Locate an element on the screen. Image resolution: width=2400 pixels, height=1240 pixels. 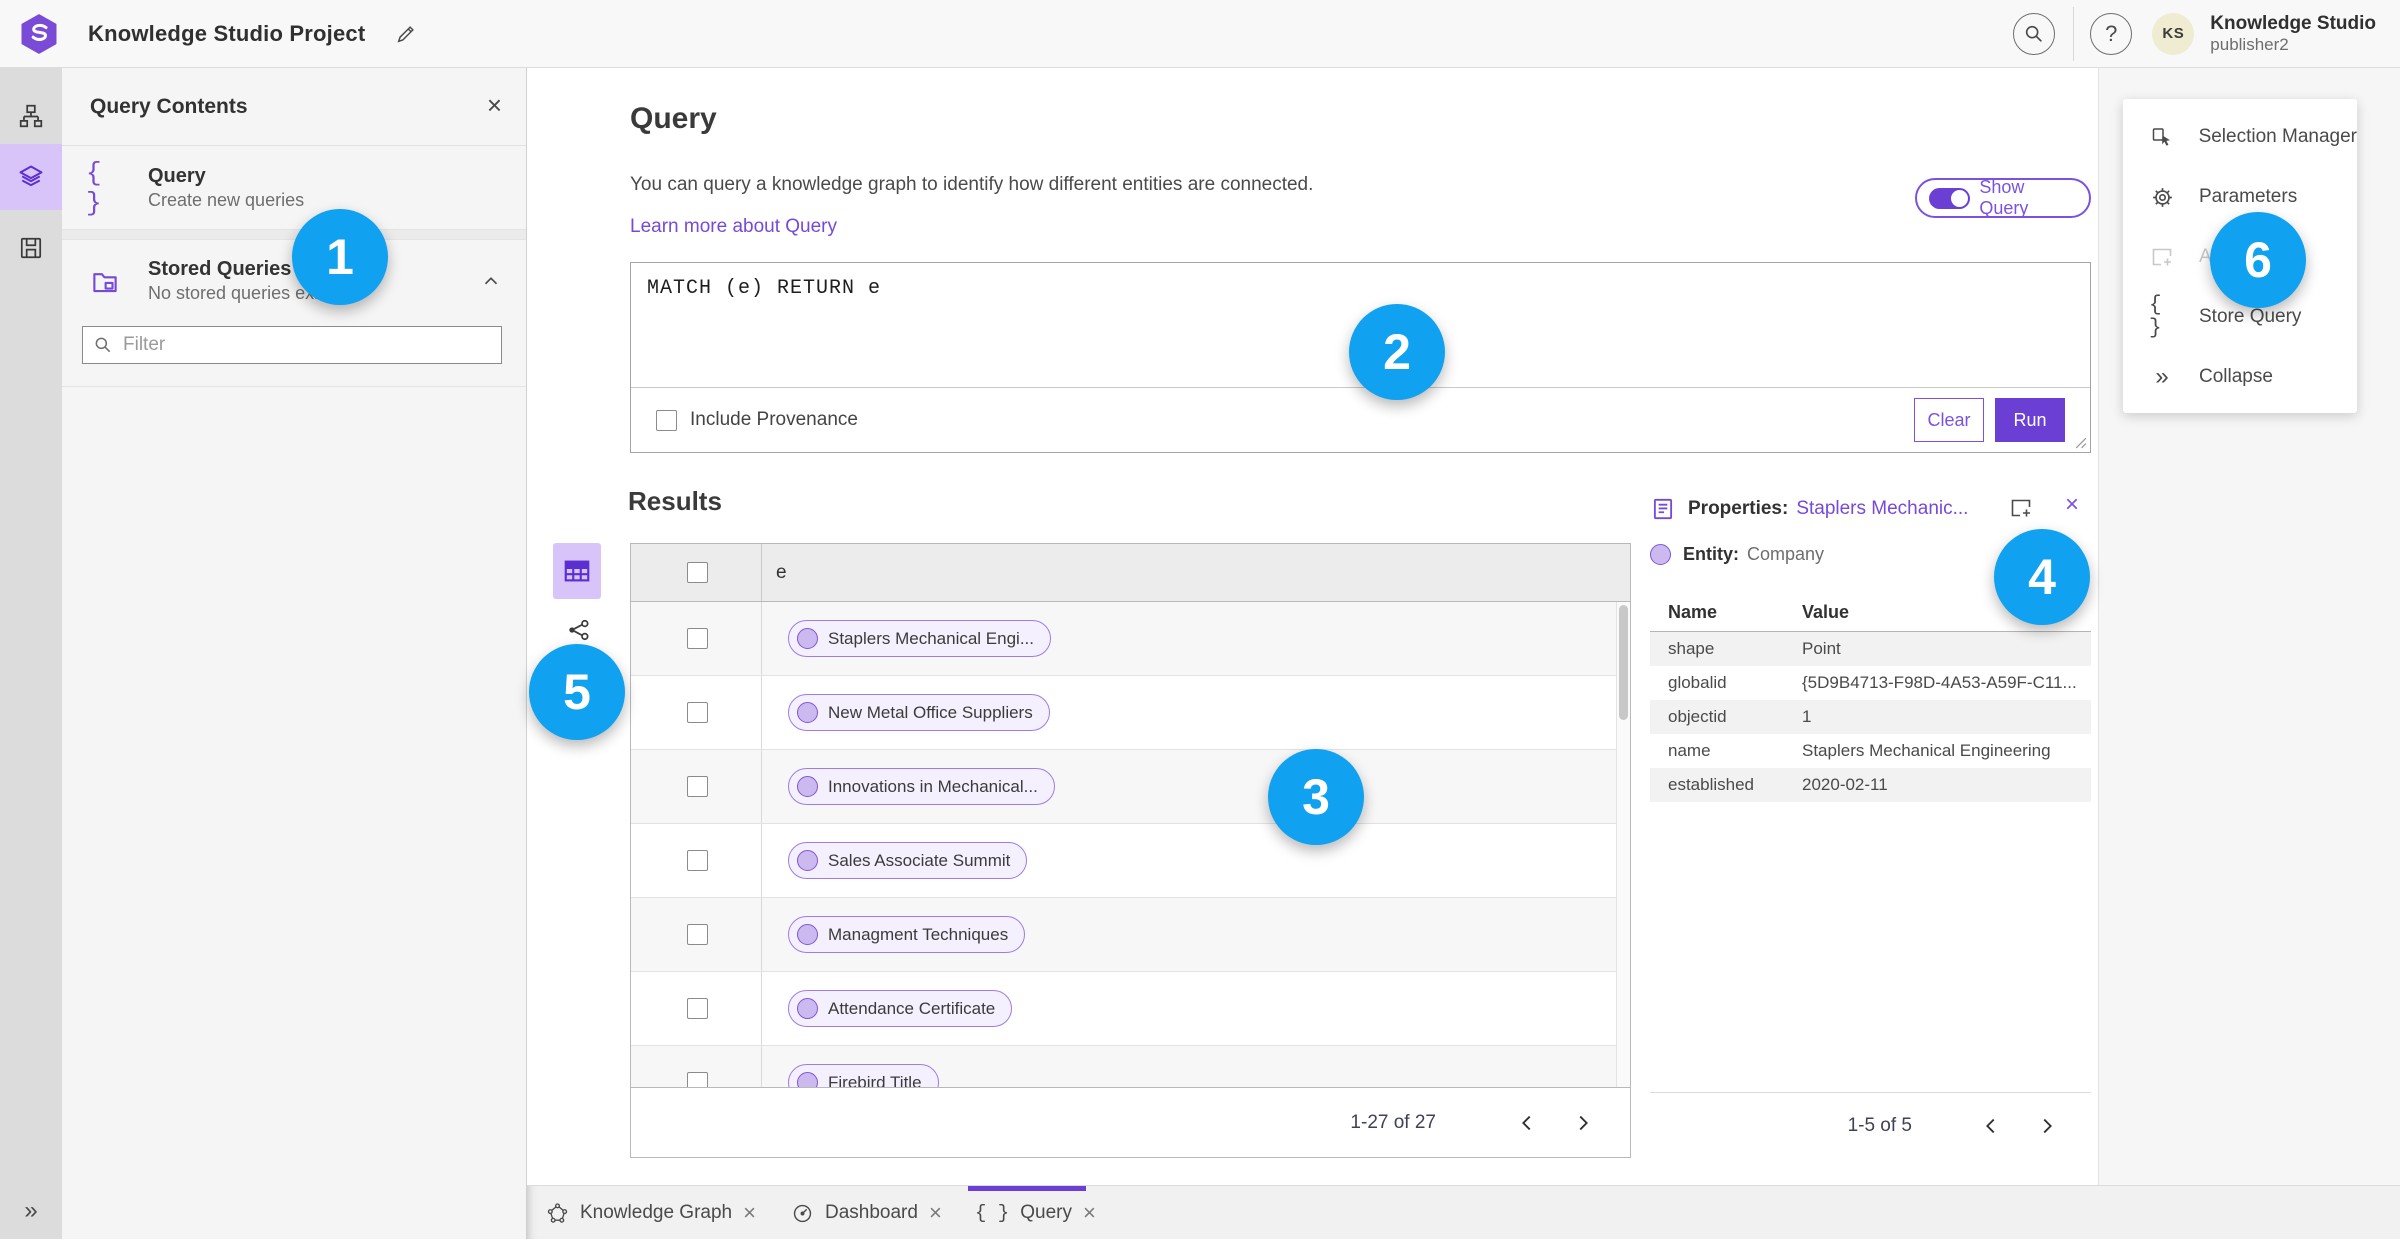
annotation-badge-5: 5 is located at coordinates (577, 692).